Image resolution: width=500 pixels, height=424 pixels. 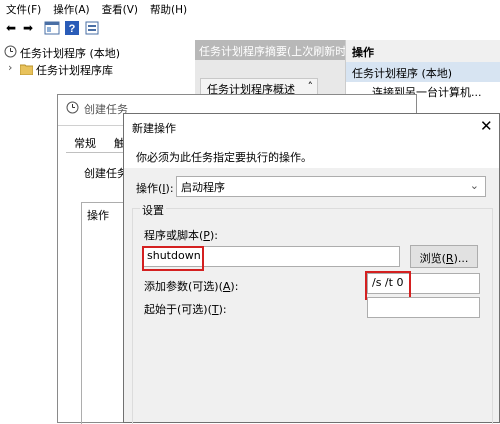 What do you see at coordinates (423, 307) in the screenshot?
I see `start-in-input` at bounding box center [423, 307].